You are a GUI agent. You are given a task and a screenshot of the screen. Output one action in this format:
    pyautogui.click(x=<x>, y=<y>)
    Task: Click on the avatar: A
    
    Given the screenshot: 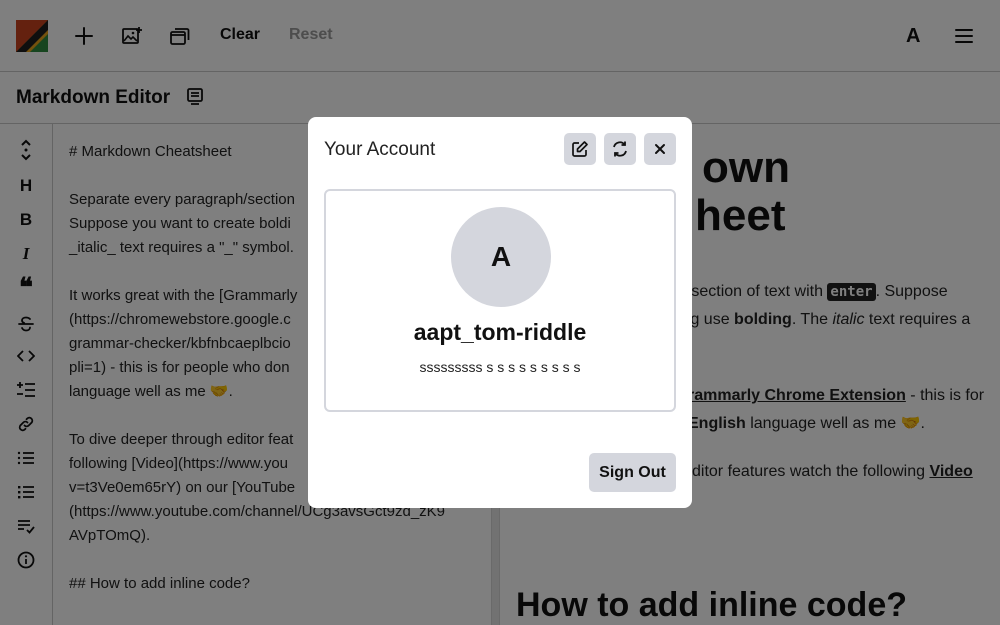 What is the action you would take?
    pyautogui.click(x=501, y=257)
    